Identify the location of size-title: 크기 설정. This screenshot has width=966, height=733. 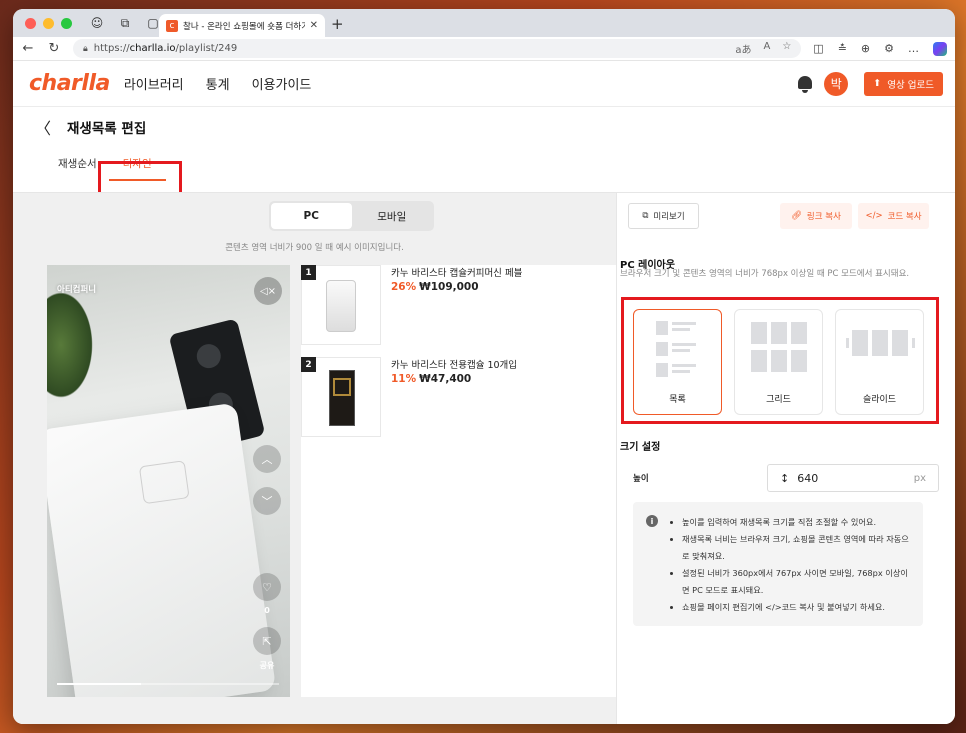
(640, 447).